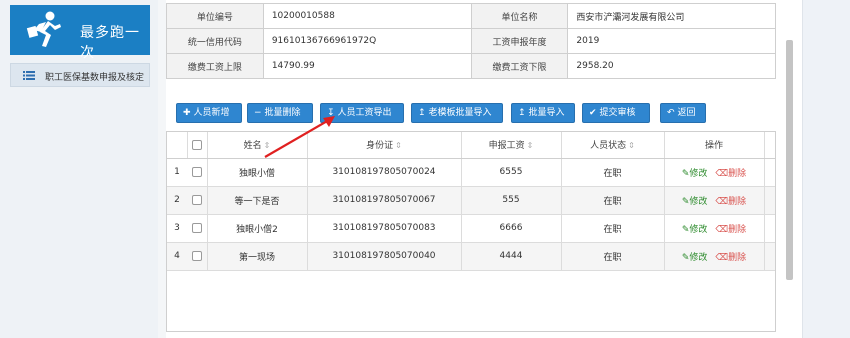 The image size is (850, 338). What do you see at coordinates (519, 41) in the screenshot?
I see `info-key: 工资申报年度` at bounding box center [519, 41].